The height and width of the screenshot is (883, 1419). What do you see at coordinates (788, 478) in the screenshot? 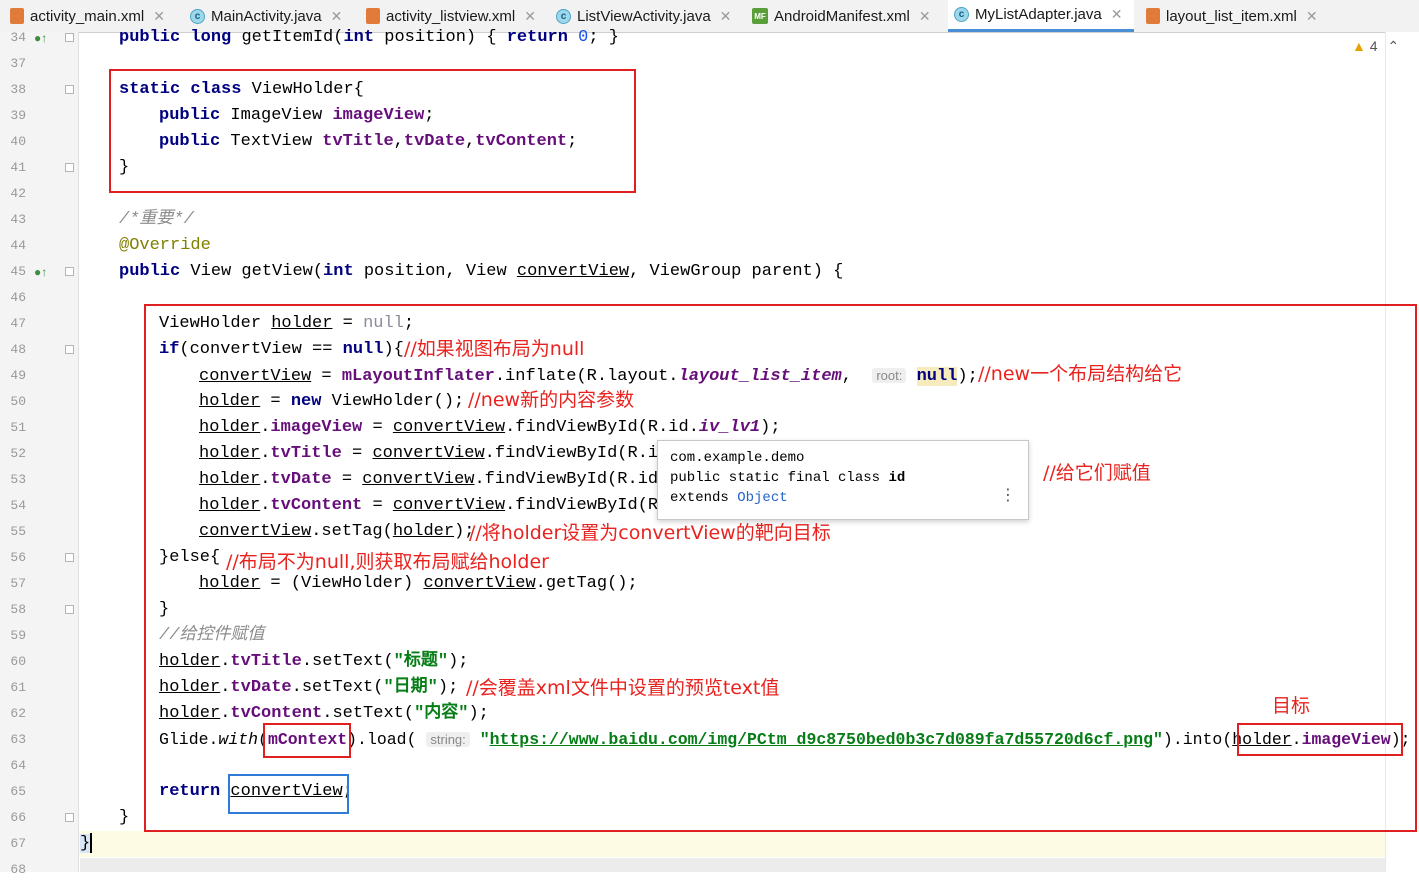
I see `popup-declaration: public static final class id` at bounding box center [788, 478].